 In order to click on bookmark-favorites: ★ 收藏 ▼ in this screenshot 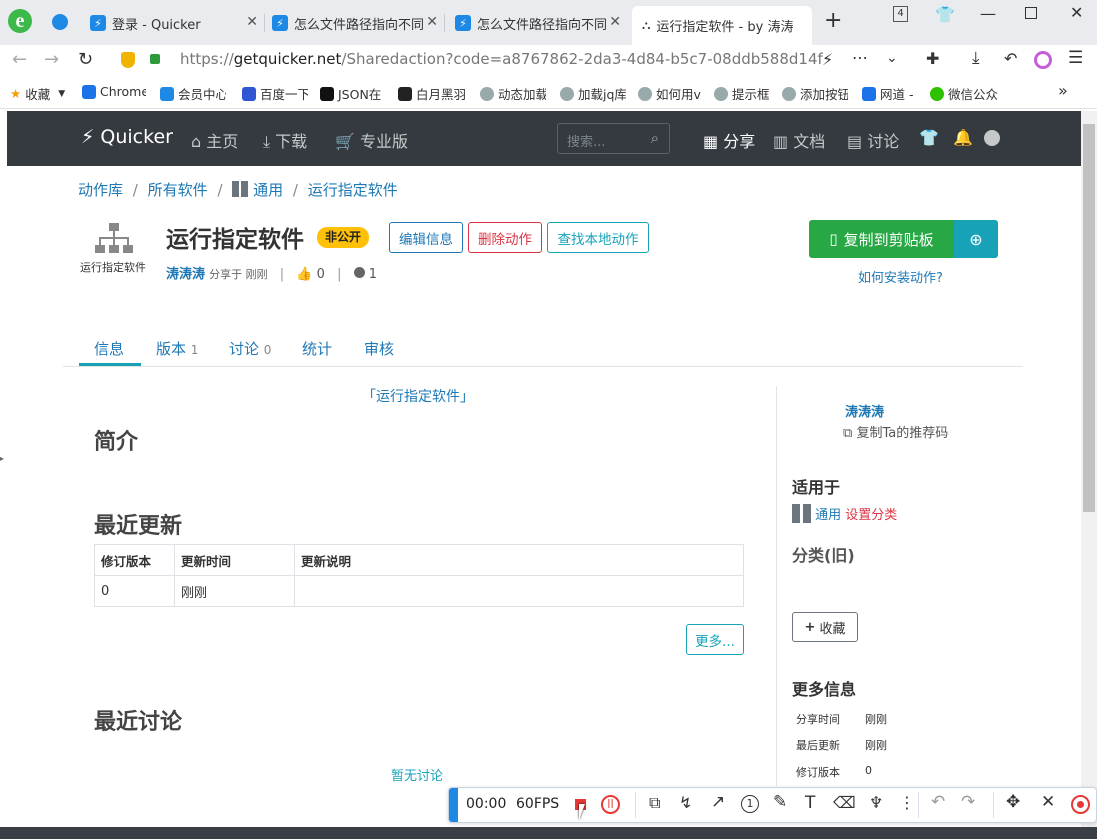, I will do `click(41, 93)`.